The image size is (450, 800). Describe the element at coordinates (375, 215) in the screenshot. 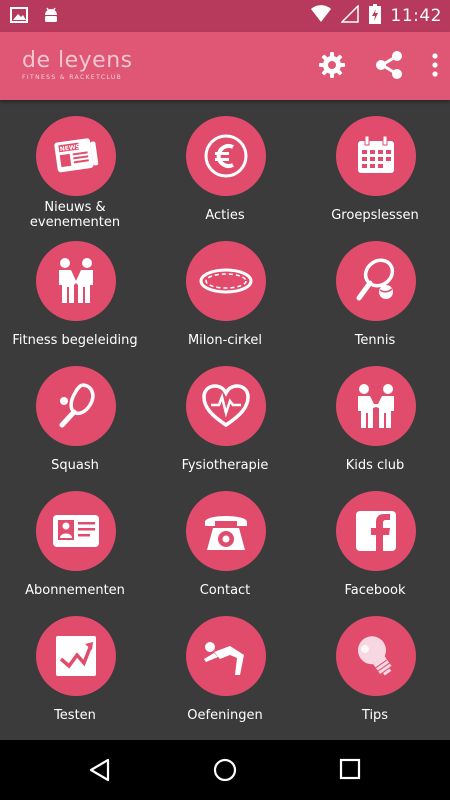

I see `tile-label: Groepslessen` at that location.